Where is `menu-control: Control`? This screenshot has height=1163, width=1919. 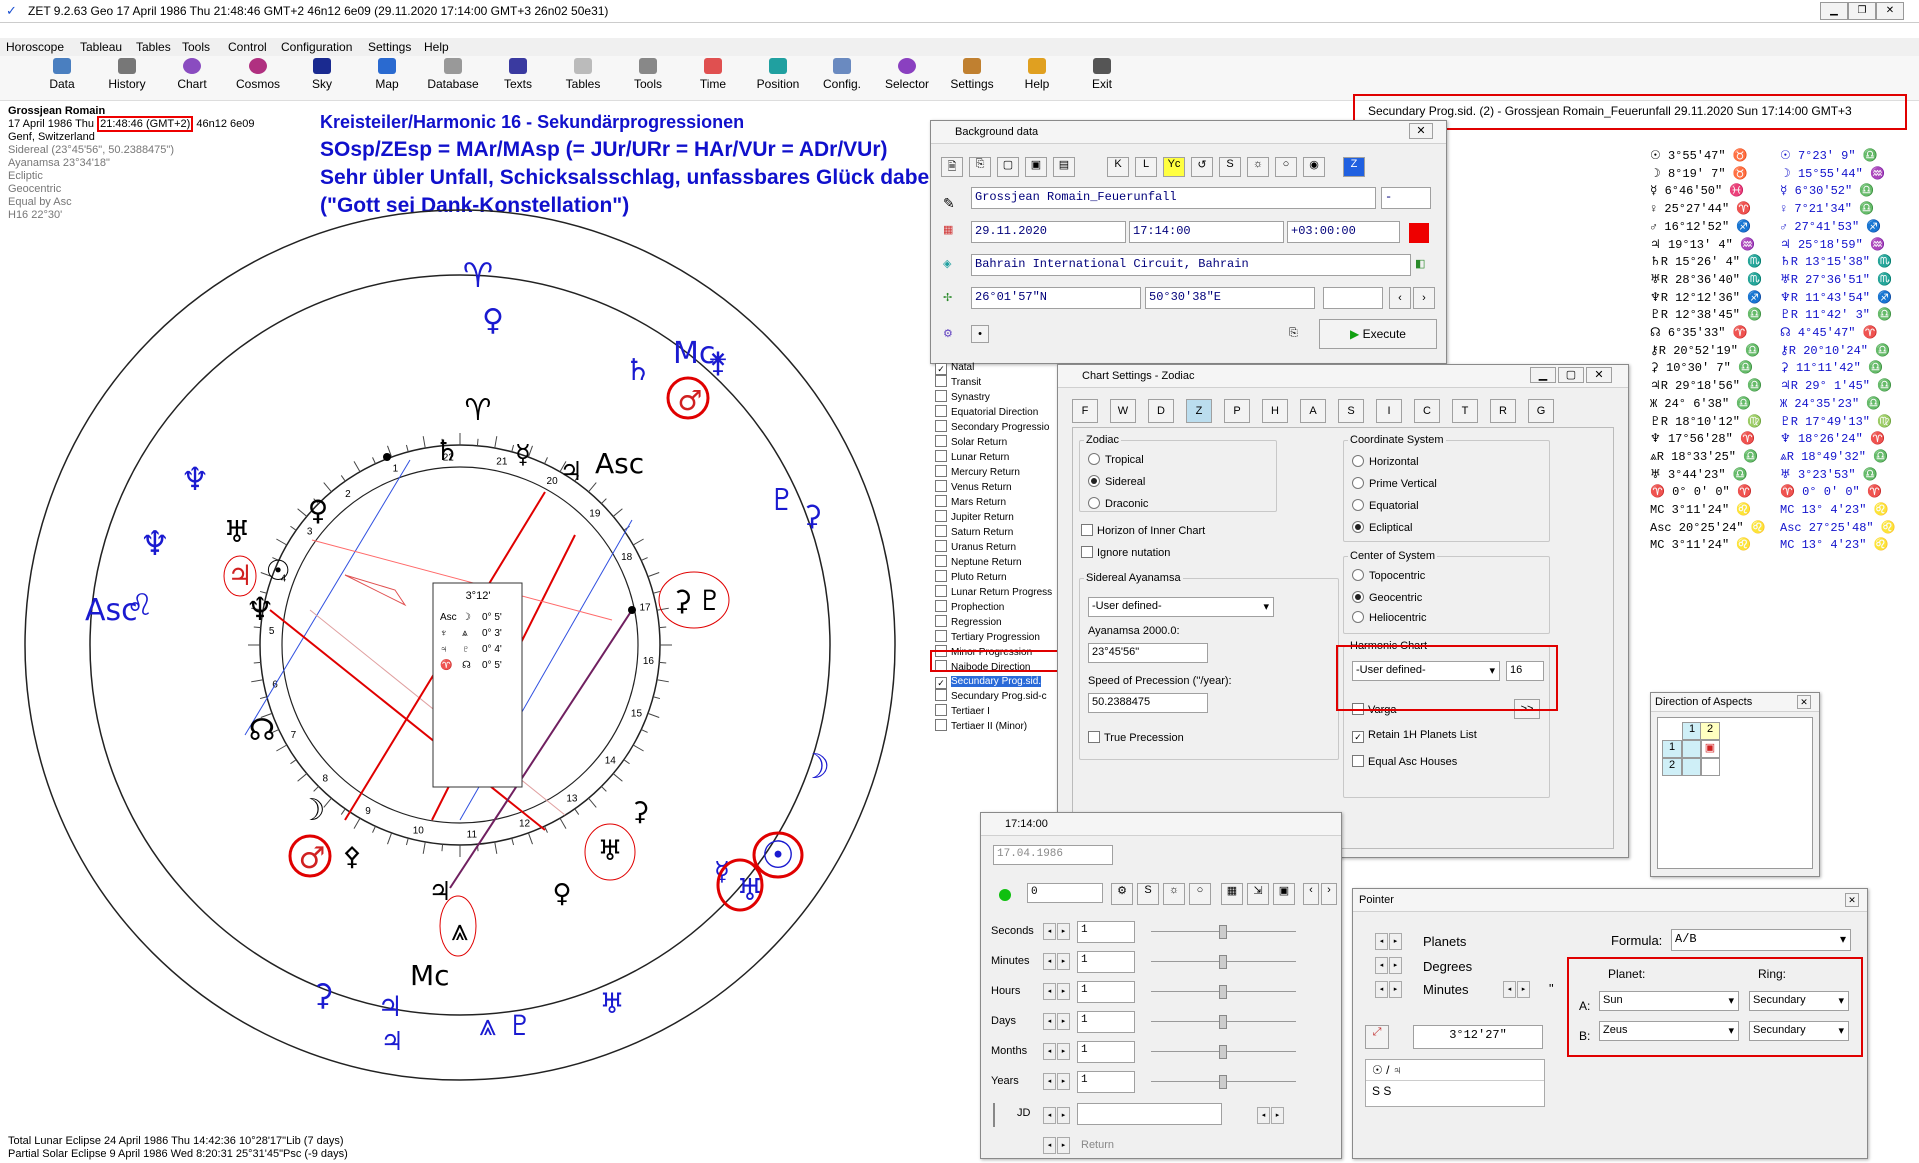
menu-control: Control is located at coordinates (247, 47).